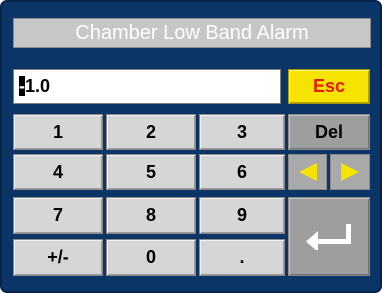 The width and height of the screenshot is (382, 293). I want to click on decimal-point-button: ., so click(242, 257).